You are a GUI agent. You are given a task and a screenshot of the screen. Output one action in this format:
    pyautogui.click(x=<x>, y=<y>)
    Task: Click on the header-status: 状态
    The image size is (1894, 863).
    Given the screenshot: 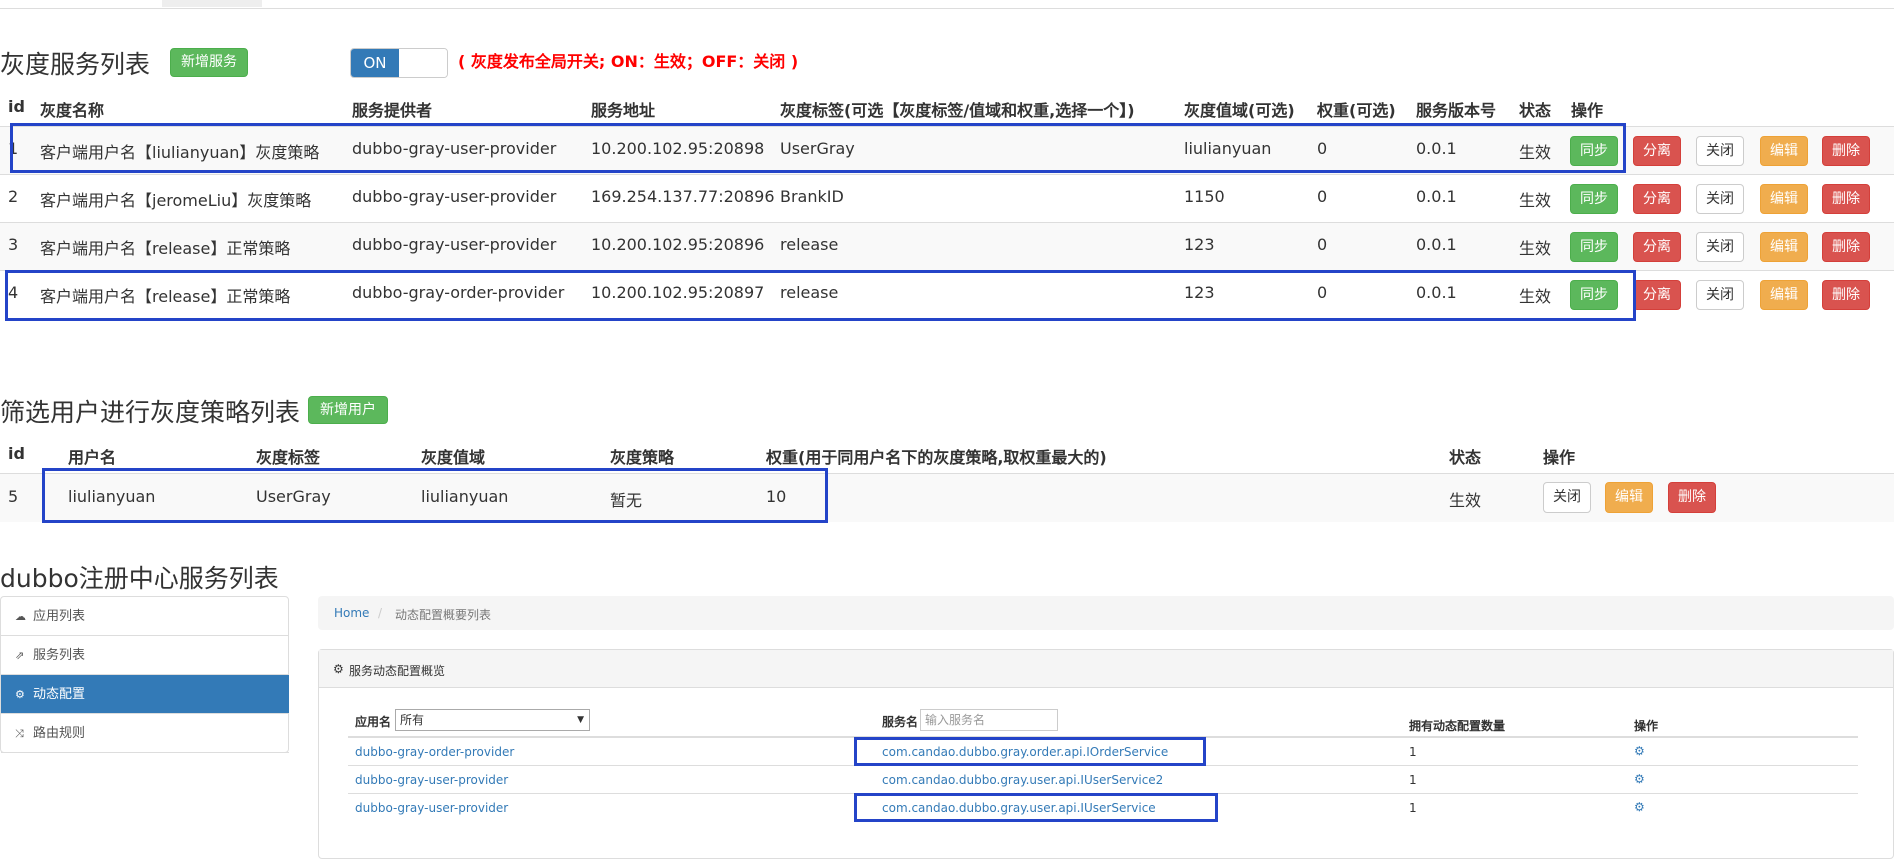 What is the action you would take?
    pyautogui.click(x=1535, y=110)
    